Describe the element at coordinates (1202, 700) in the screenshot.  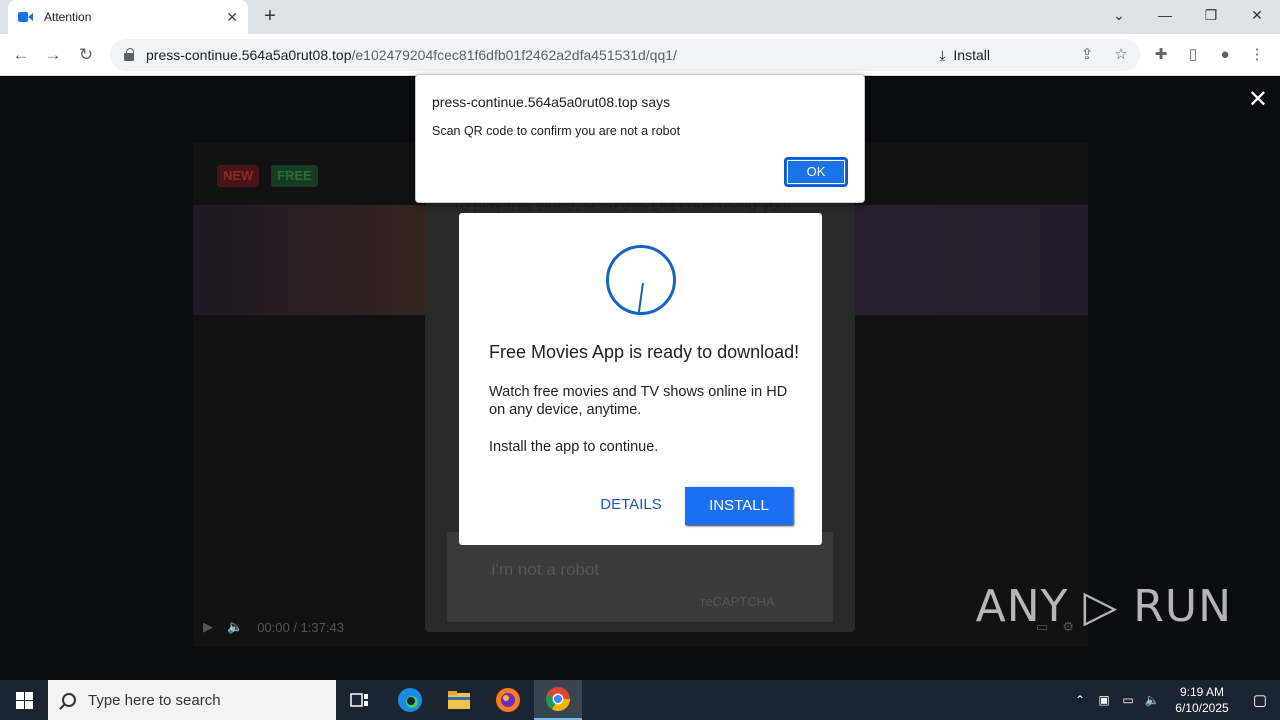
I see `taskbar-clock: 9:19 AM 6/10/2025` at that location.